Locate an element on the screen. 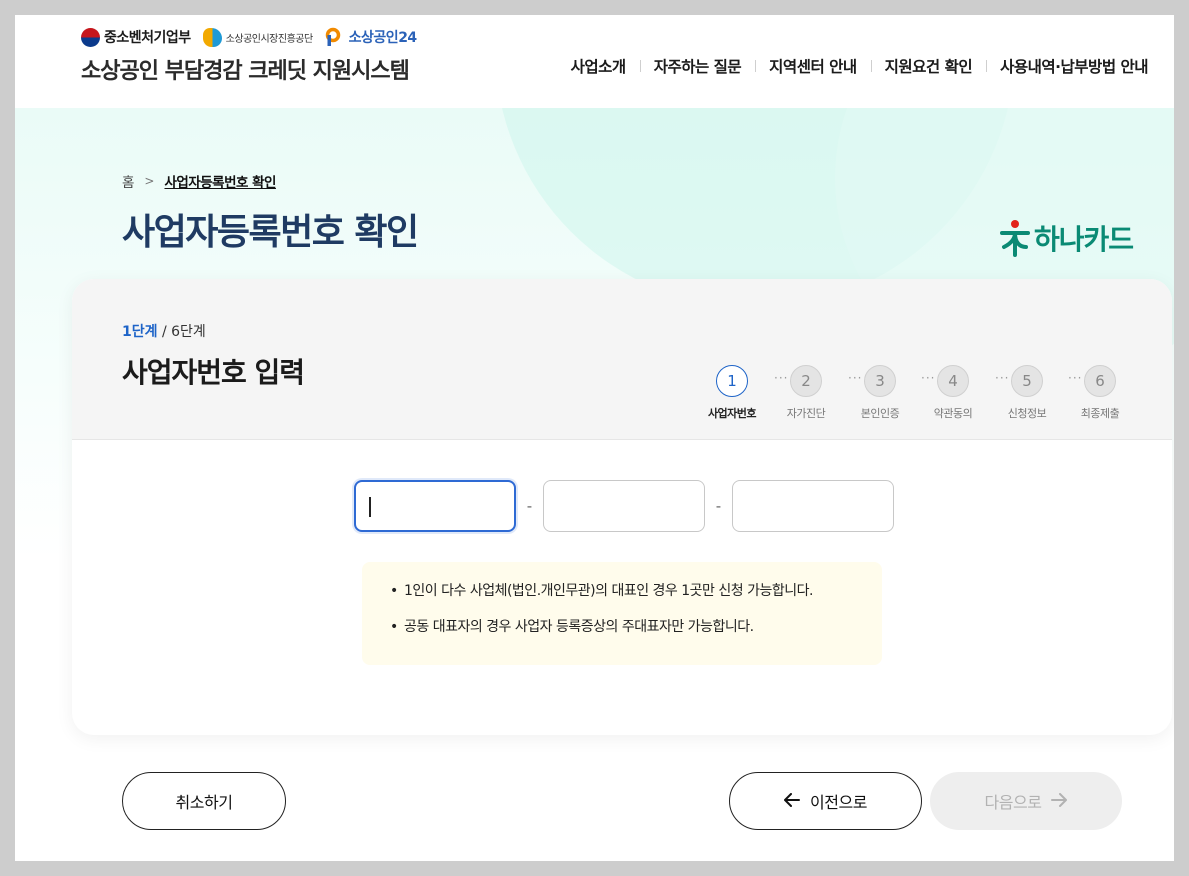  hana-card-logo-text: 하나카드 is located at coordinates (1084, 239).